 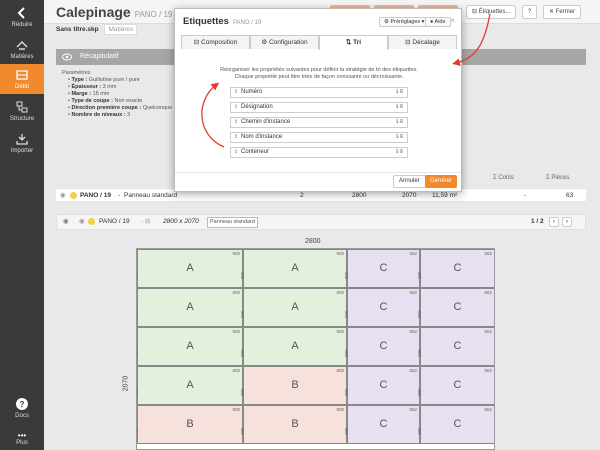 What do you see at coordinates (319, 152) in the screenshot?
I see `sort-item-conteneur: ⇕ Conteneur ⇂≡` at bounding box center [319, 152].